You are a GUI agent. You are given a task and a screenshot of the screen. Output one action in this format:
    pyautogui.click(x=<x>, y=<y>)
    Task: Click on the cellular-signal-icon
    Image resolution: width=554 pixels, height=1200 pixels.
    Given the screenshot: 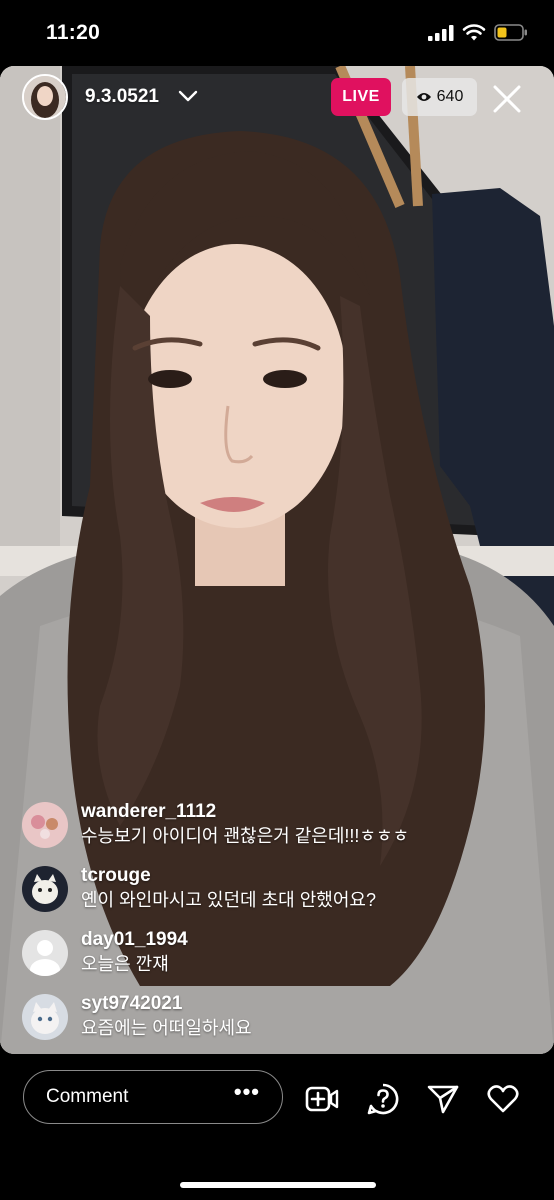 What is the action you would take?
    pyautogui.click(x=441, y=32)
    